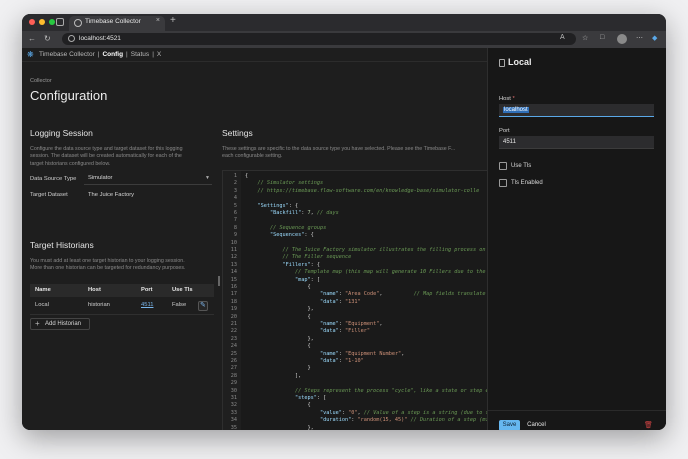 Image resolution: width=688 pixels, height=459 pixels. Describe the element at coordinates (233, 390) in the screenshot. I see `line-number: 30` at that location.